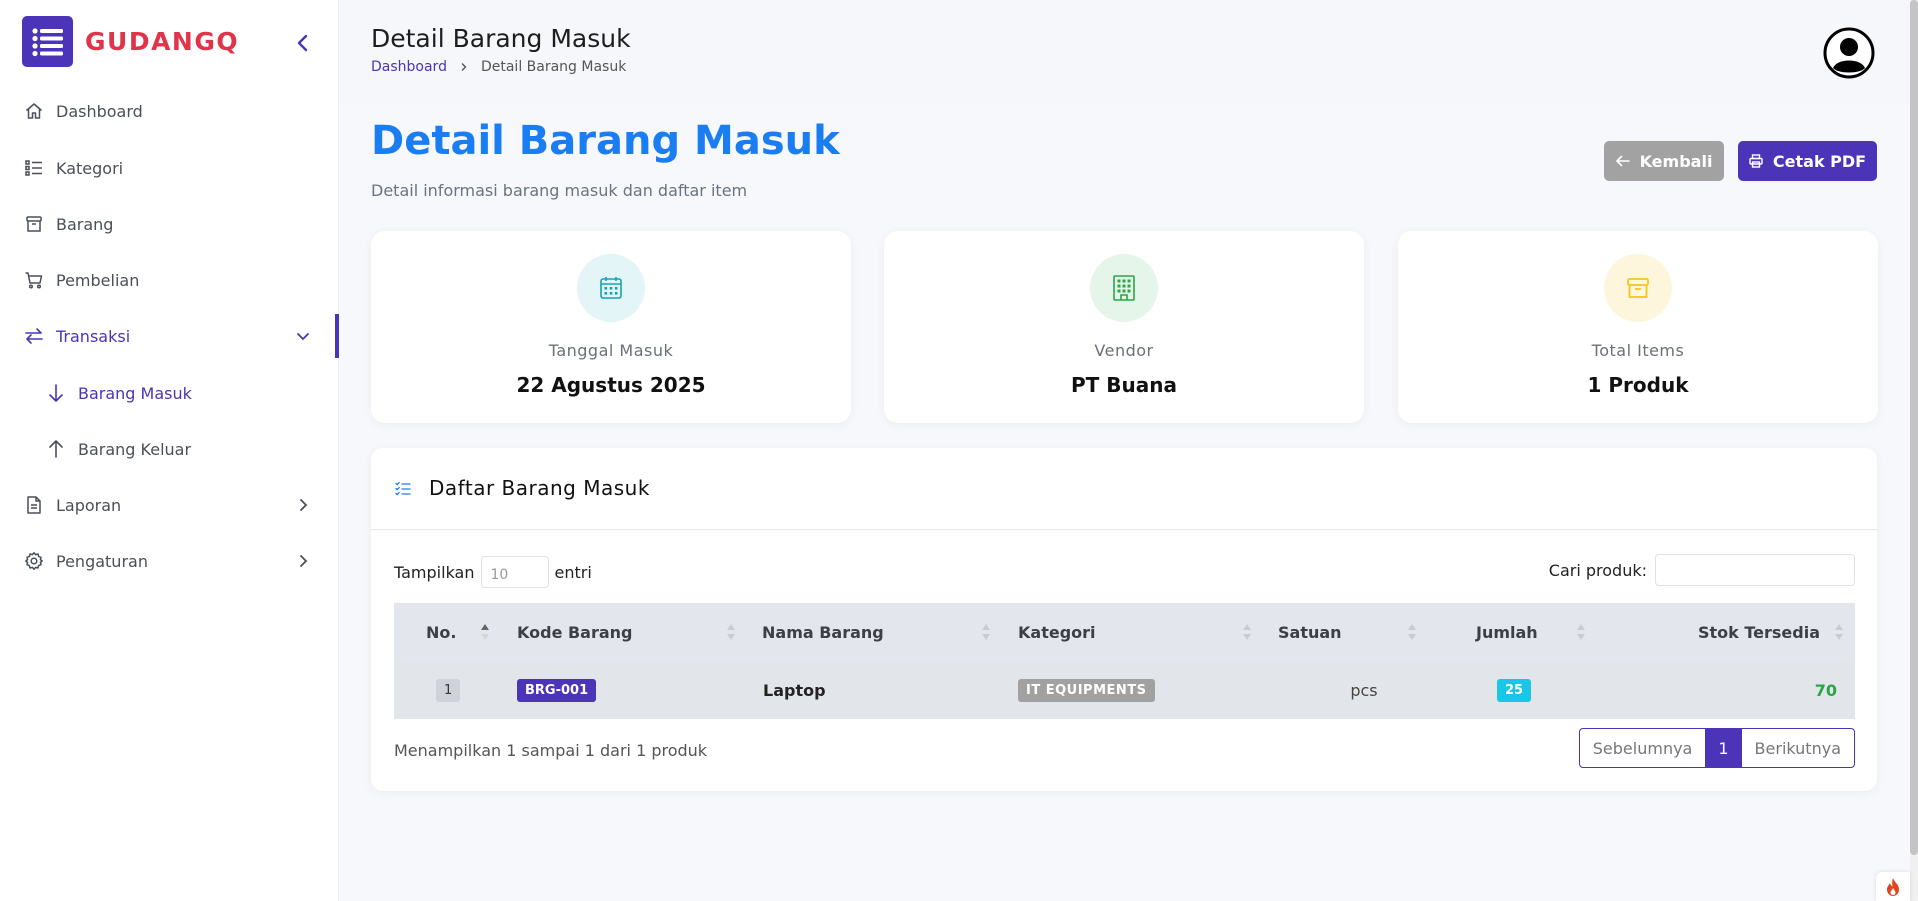  I want to click on scrollbar-thumb, so click(1914, 427).